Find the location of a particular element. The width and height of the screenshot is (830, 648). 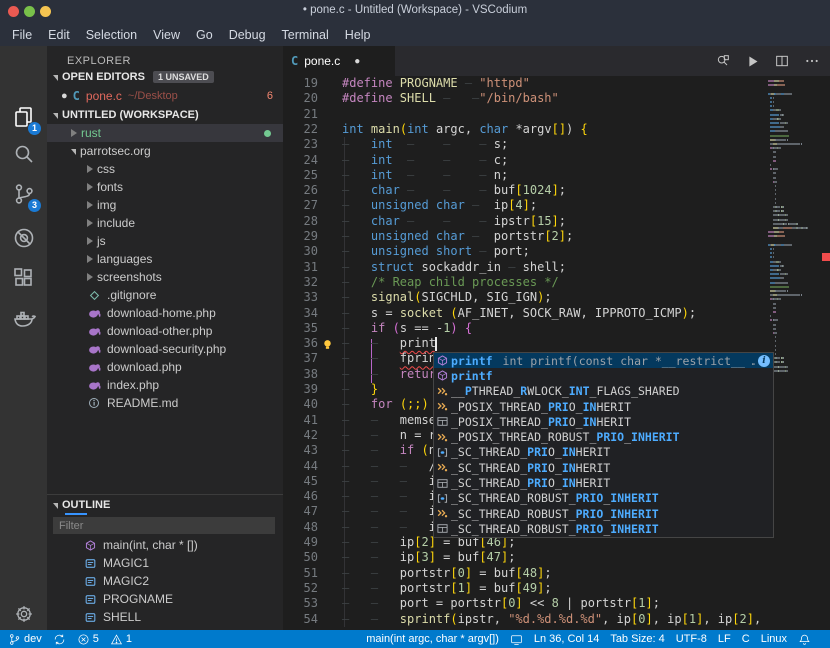

status-right-linux: Linux is located at coordinates (774, 639).